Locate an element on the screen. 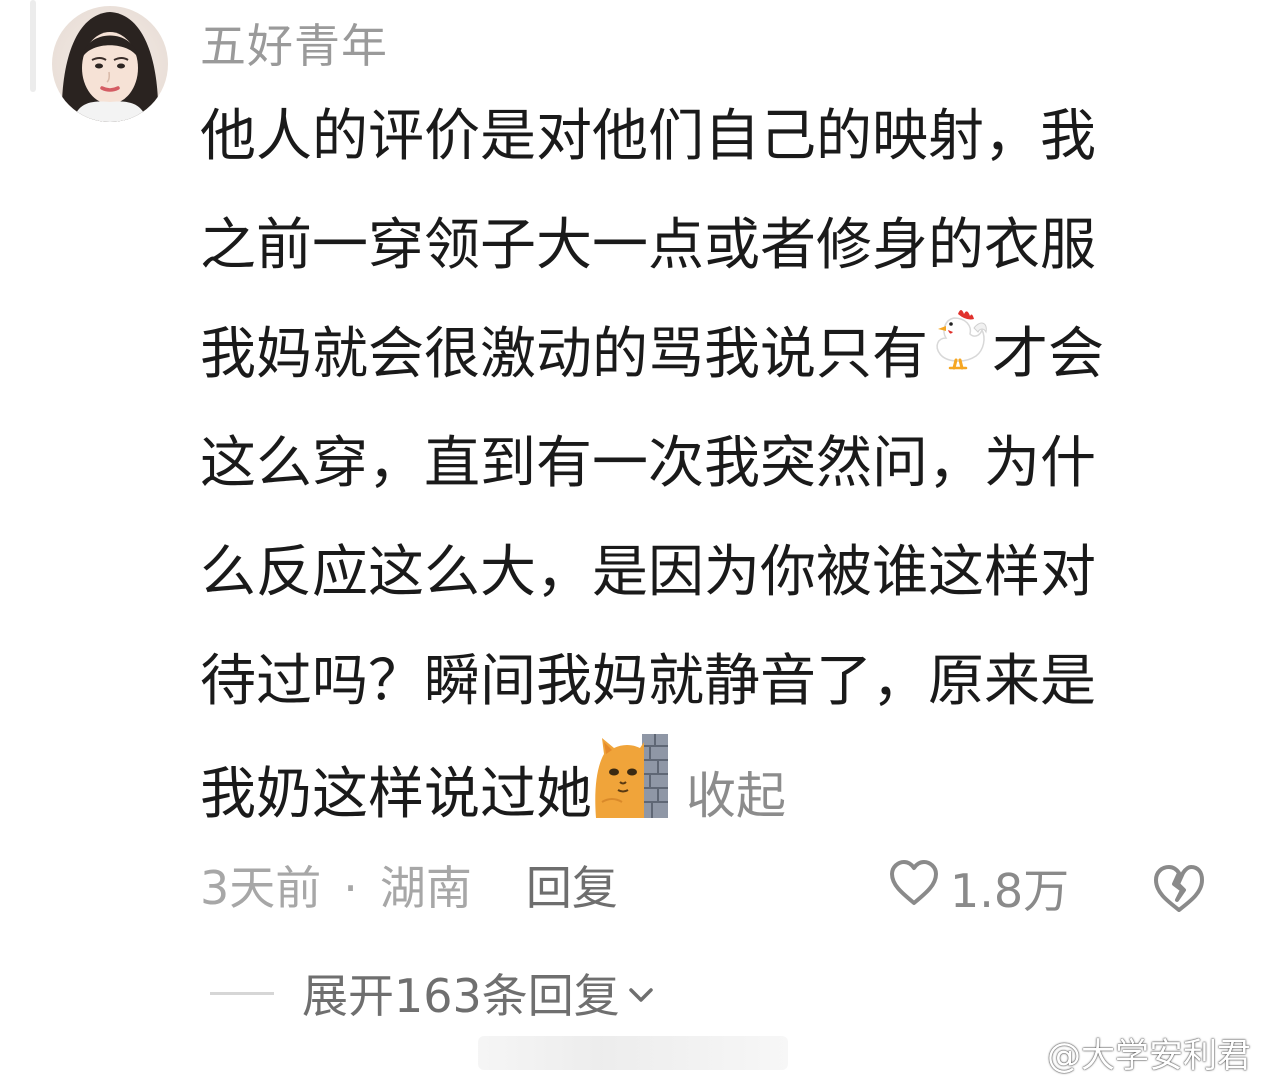 This screenshot has width=1265, height=1080. blurred-overlay is located at coordinates (633, 1053).